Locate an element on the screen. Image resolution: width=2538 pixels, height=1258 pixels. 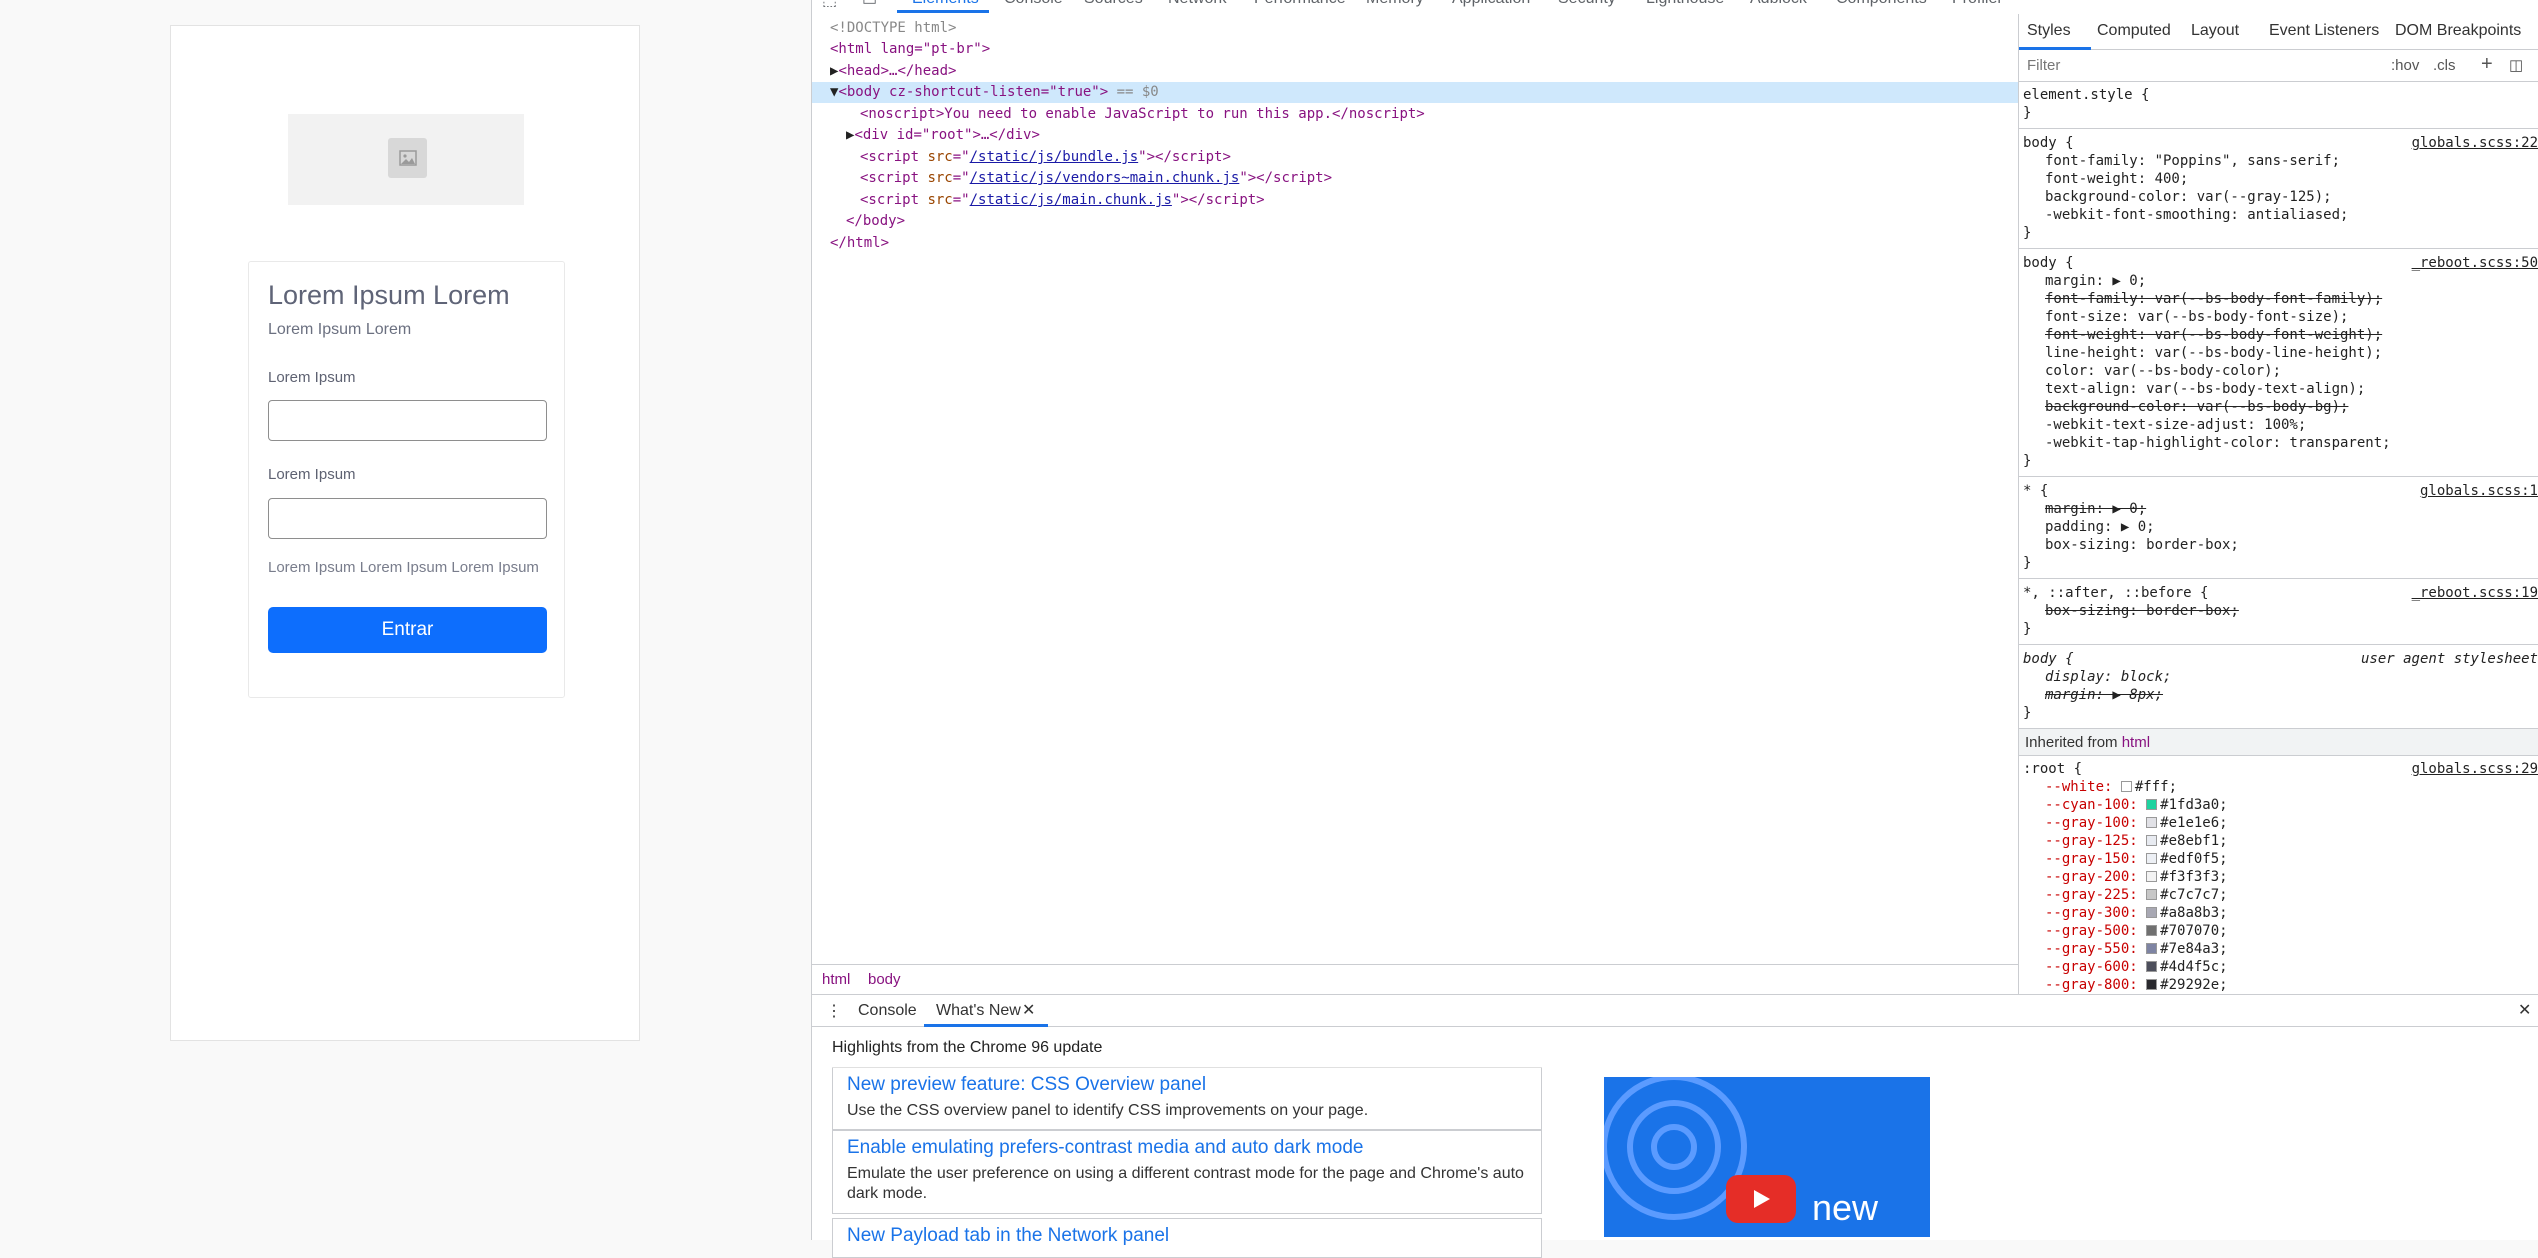
css-prop: color: var(--bs-body-color); is located at coordinates (2278, 371).